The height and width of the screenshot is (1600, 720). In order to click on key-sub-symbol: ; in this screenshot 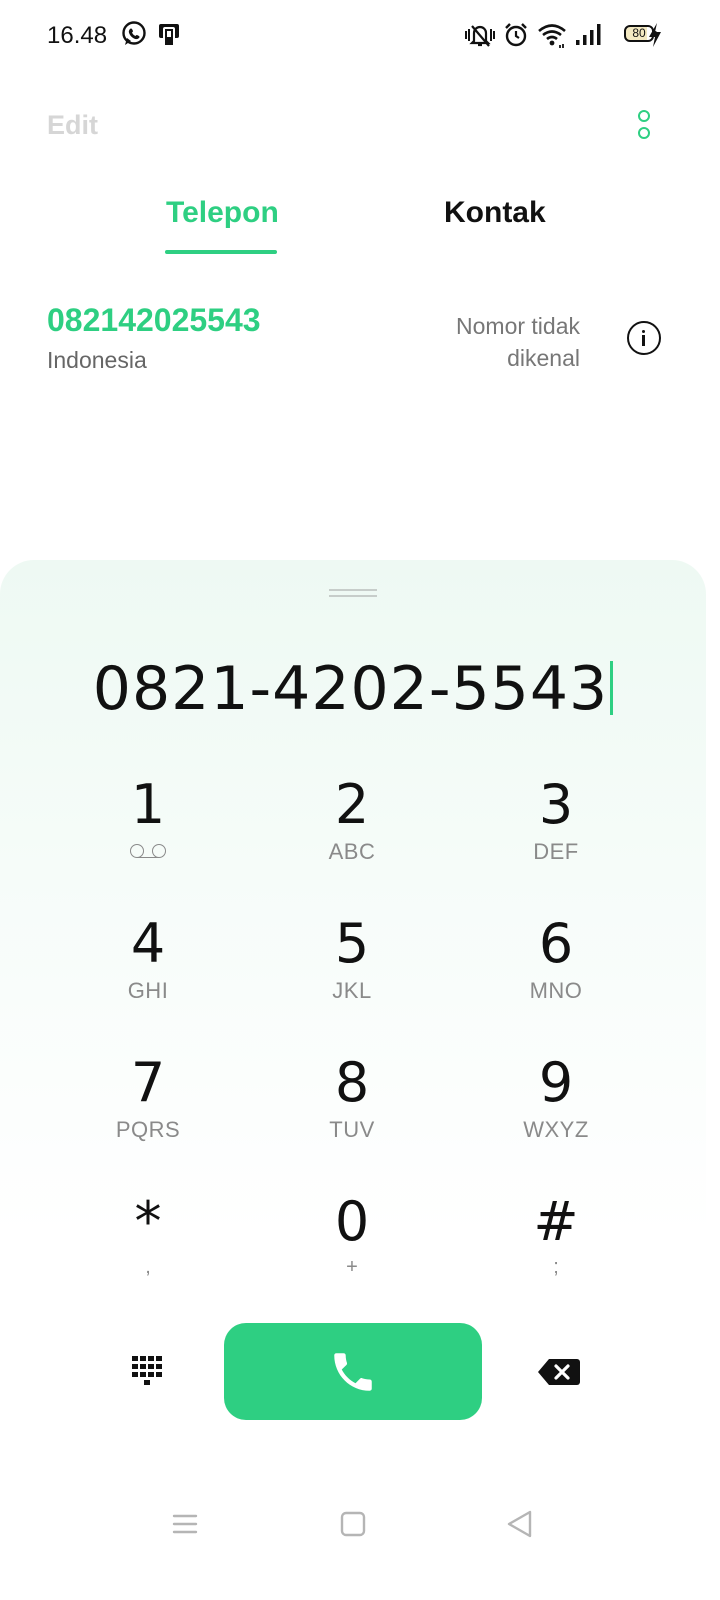, I will do `click(556, 1267)`.